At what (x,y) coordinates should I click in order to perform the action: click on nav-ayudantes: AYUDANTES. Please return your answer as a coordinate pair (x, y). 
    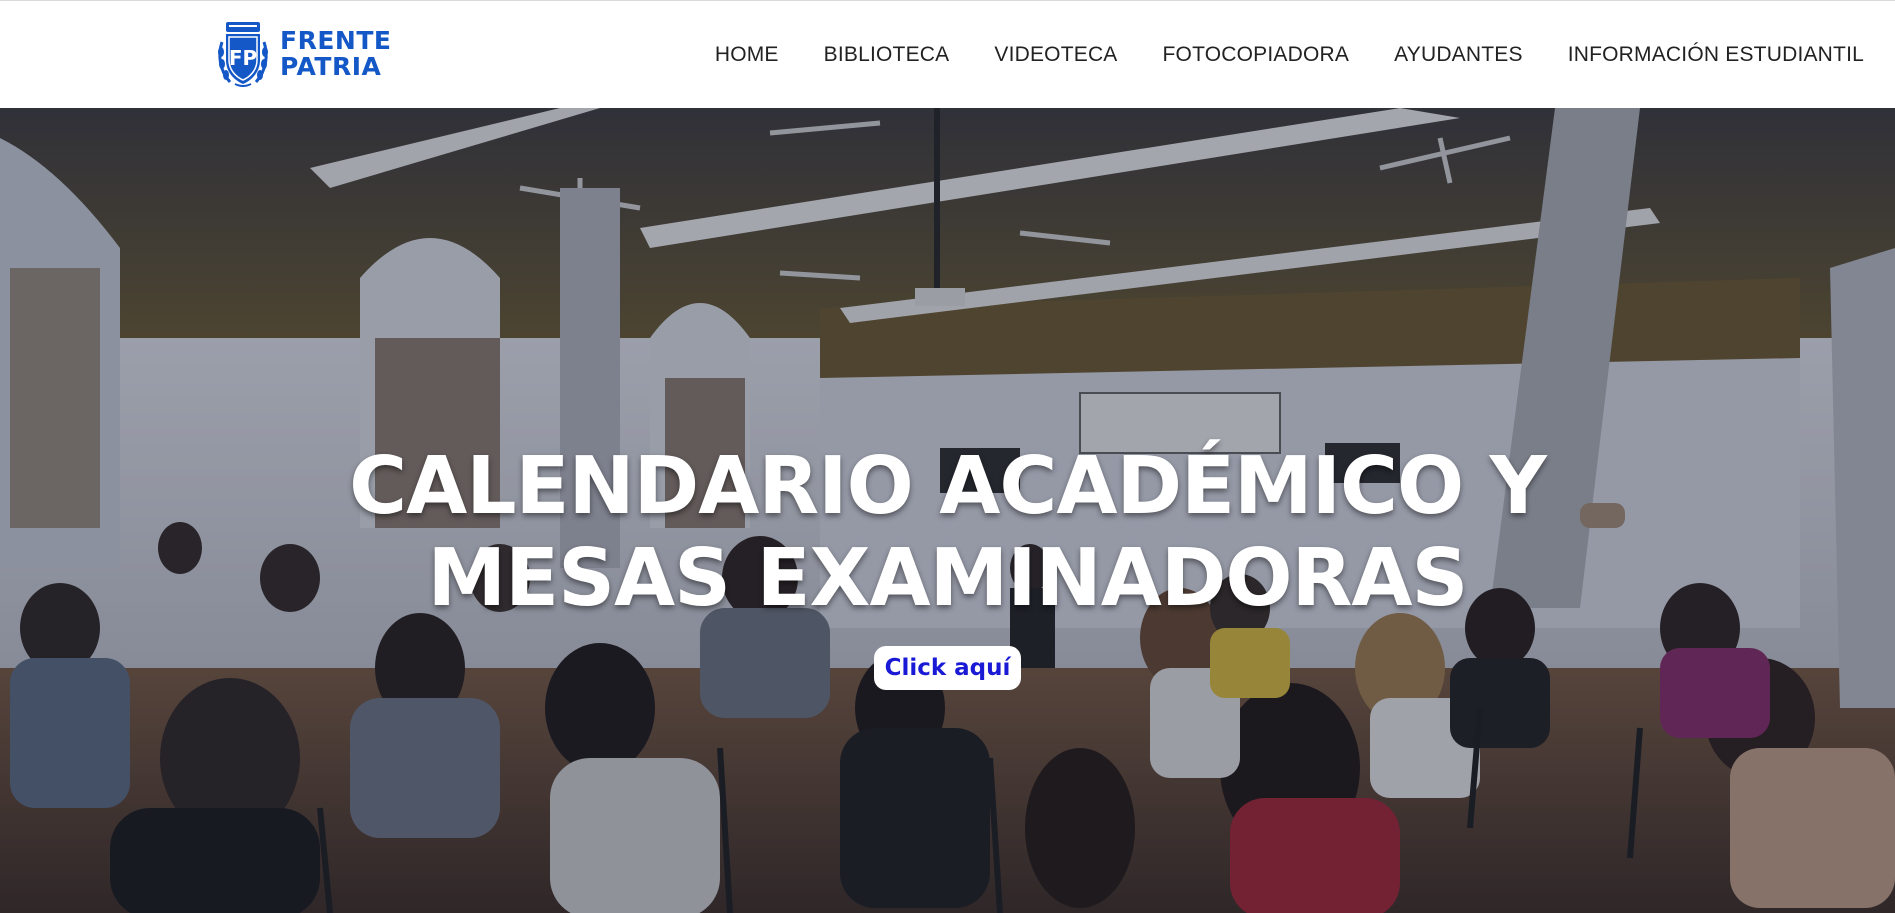
    Looking at the image, I should click on (1458, 55).